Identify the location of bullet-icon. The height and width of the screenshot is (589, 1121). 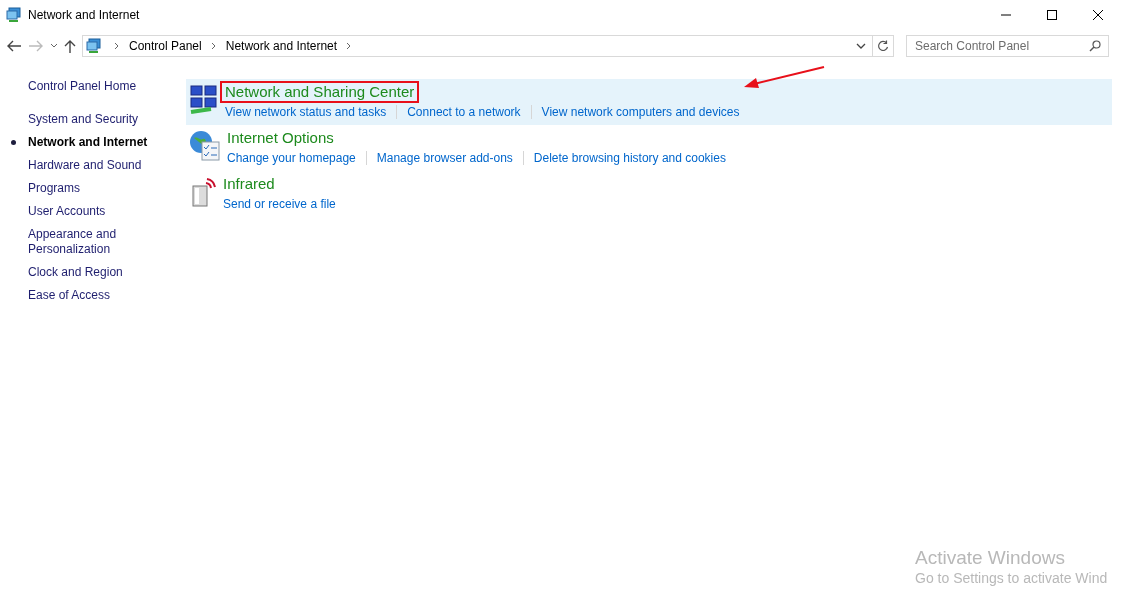
(13, 142).